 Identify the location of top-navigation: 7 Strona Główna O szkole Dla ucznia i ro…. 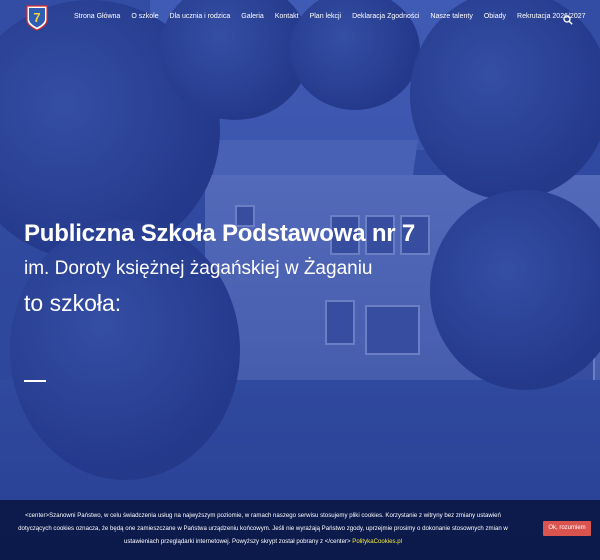
(300, 18).